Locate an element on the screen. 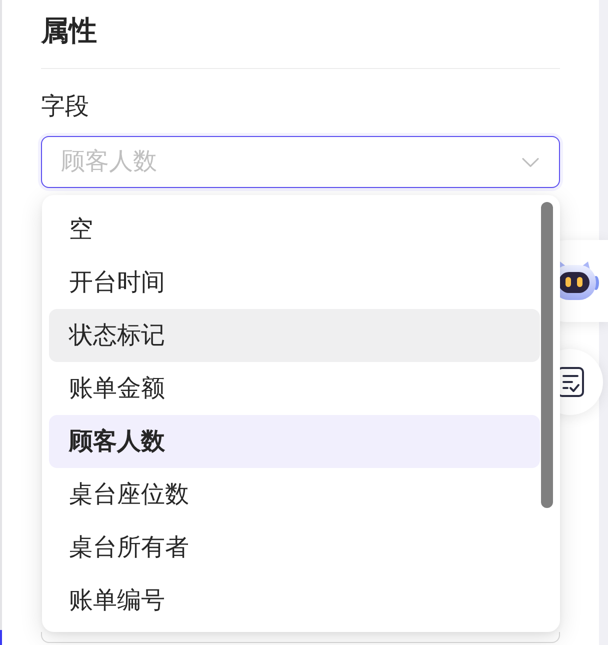 The height and width of the screenshot is (645, 608). field-label: 字段 is located at coordinates (65, 107).